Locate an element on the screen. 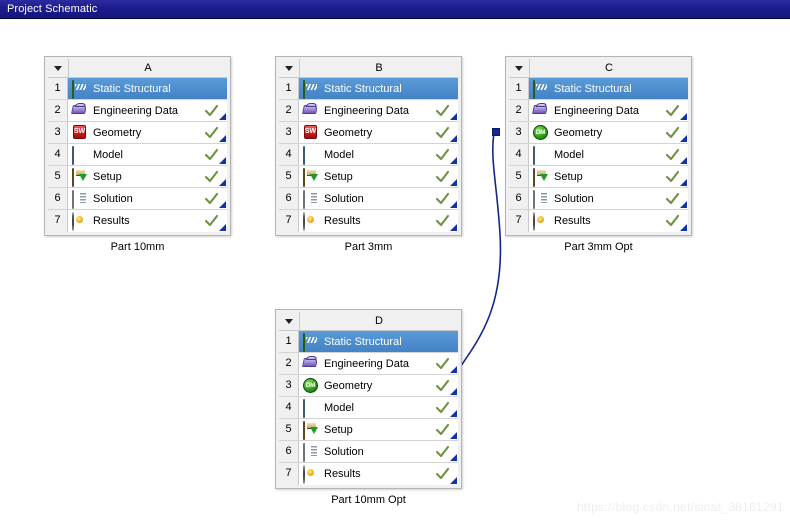 Image resolution: width=790 pixels, height=520 pixels. cell-b4-model: 4 Model is located at coordinates (368, 155).